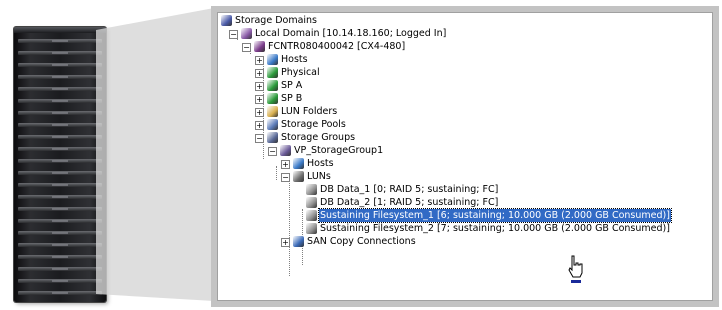 This screenshot has height=310, width=722. I want to click on storage-pools-icon, so click(272, 124).